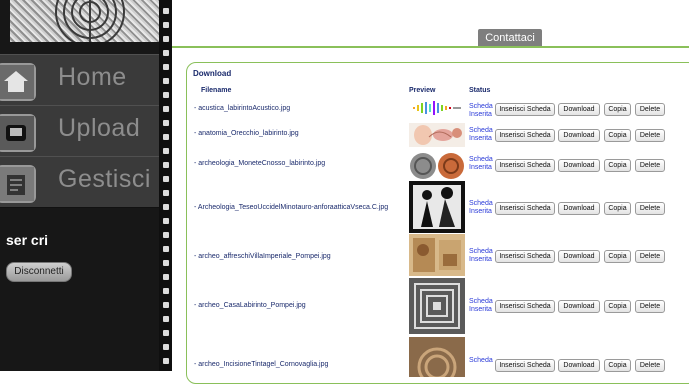  I want to click on file-name: - anatomia_Orecchio_labirinto.jpg, so click(246, 133).